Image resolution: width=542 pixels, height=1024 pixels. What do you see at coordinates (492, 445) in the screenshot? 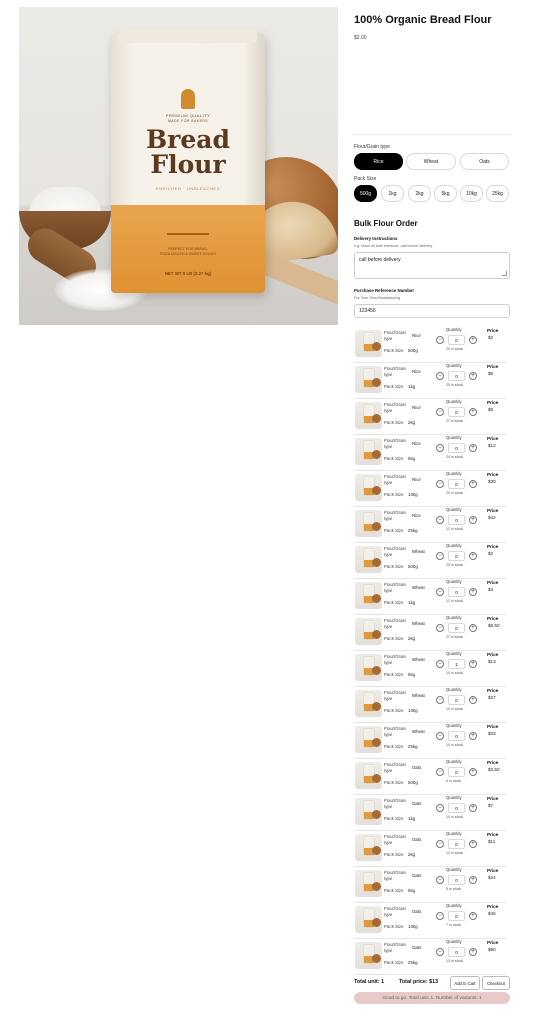
I see `variant-price: $12` at bounding box center [492, 445].